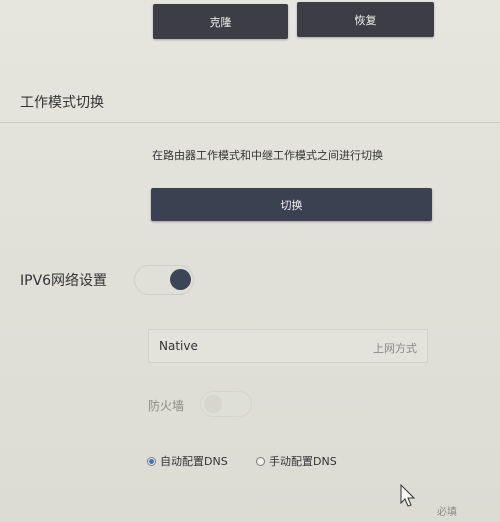 This screenshot has height=522, width=500. What do you see at coordinates (447, 512) in the screenshot?
I see `footer-partial-label: 必填` at bounding box center [447, 512].